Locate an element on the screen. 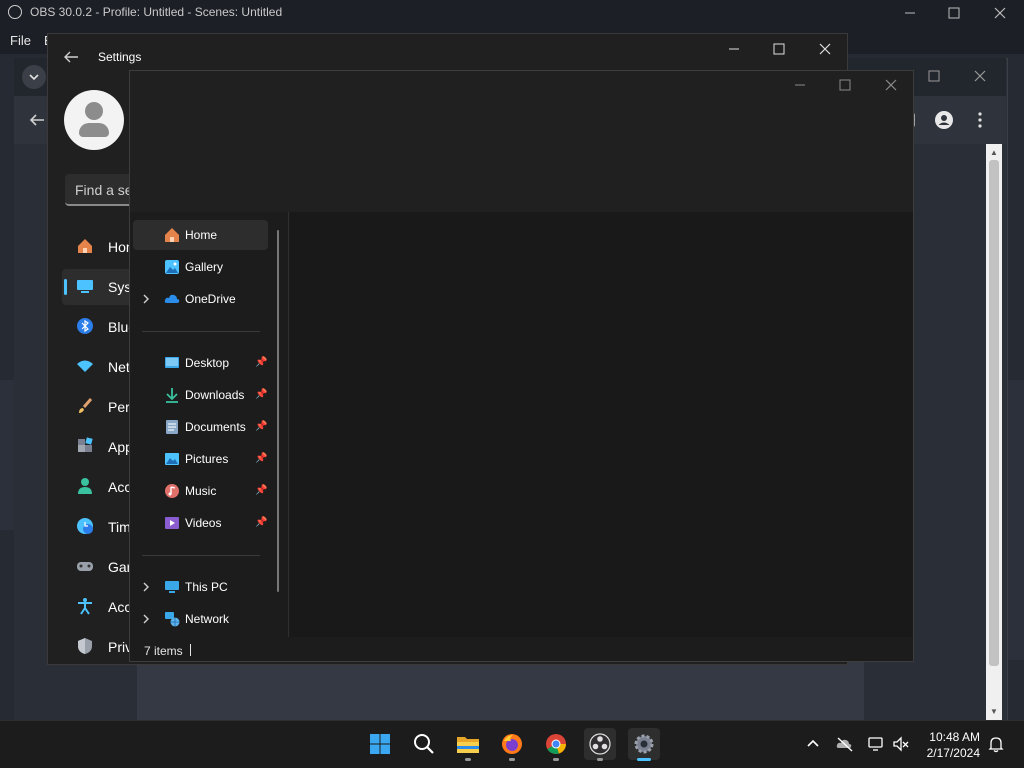 The image size is (1024, 768). taskbar-obs is located at coordinates (600, 744).